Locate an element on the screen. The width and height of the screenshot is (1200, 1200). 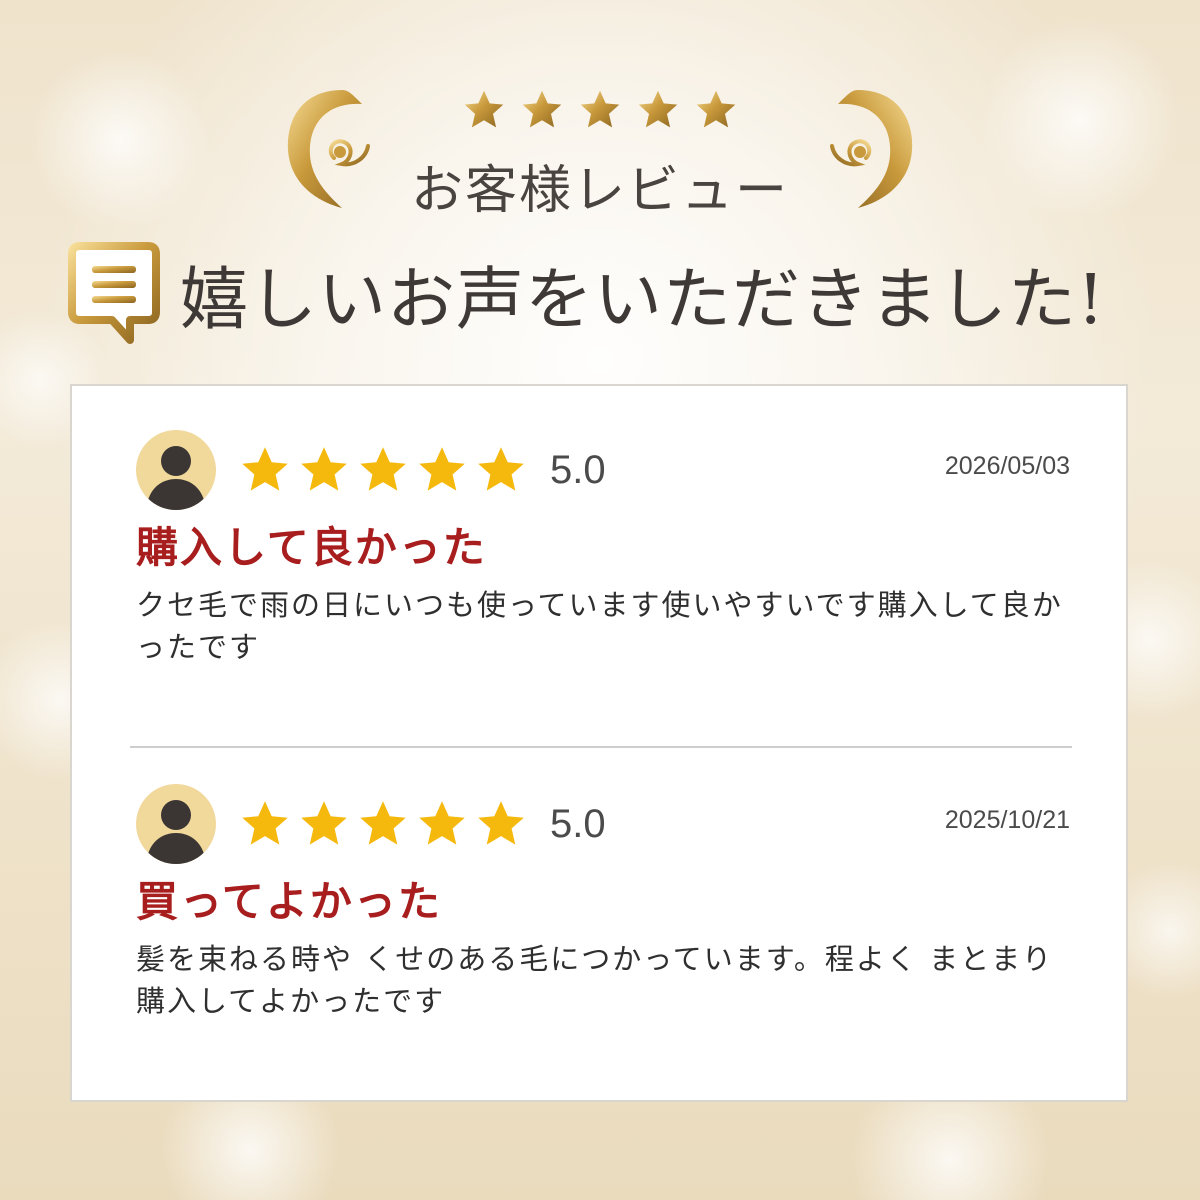
review-meta: 5.0 2025/10/21 is located at coordinates (603, 824).